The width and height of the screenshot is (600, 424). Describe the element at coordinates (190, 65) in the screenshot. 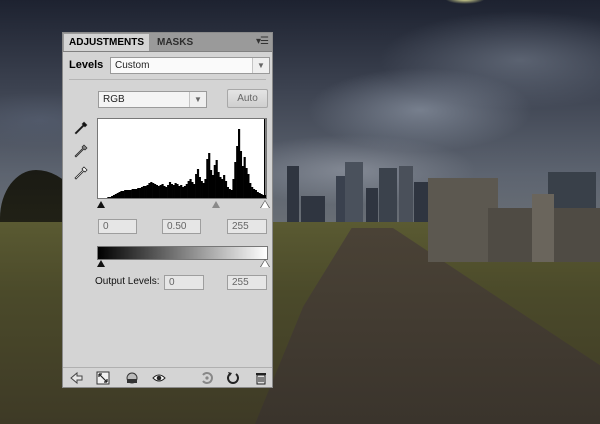

I see `preset-dropdown: Custom ▼` at that location.